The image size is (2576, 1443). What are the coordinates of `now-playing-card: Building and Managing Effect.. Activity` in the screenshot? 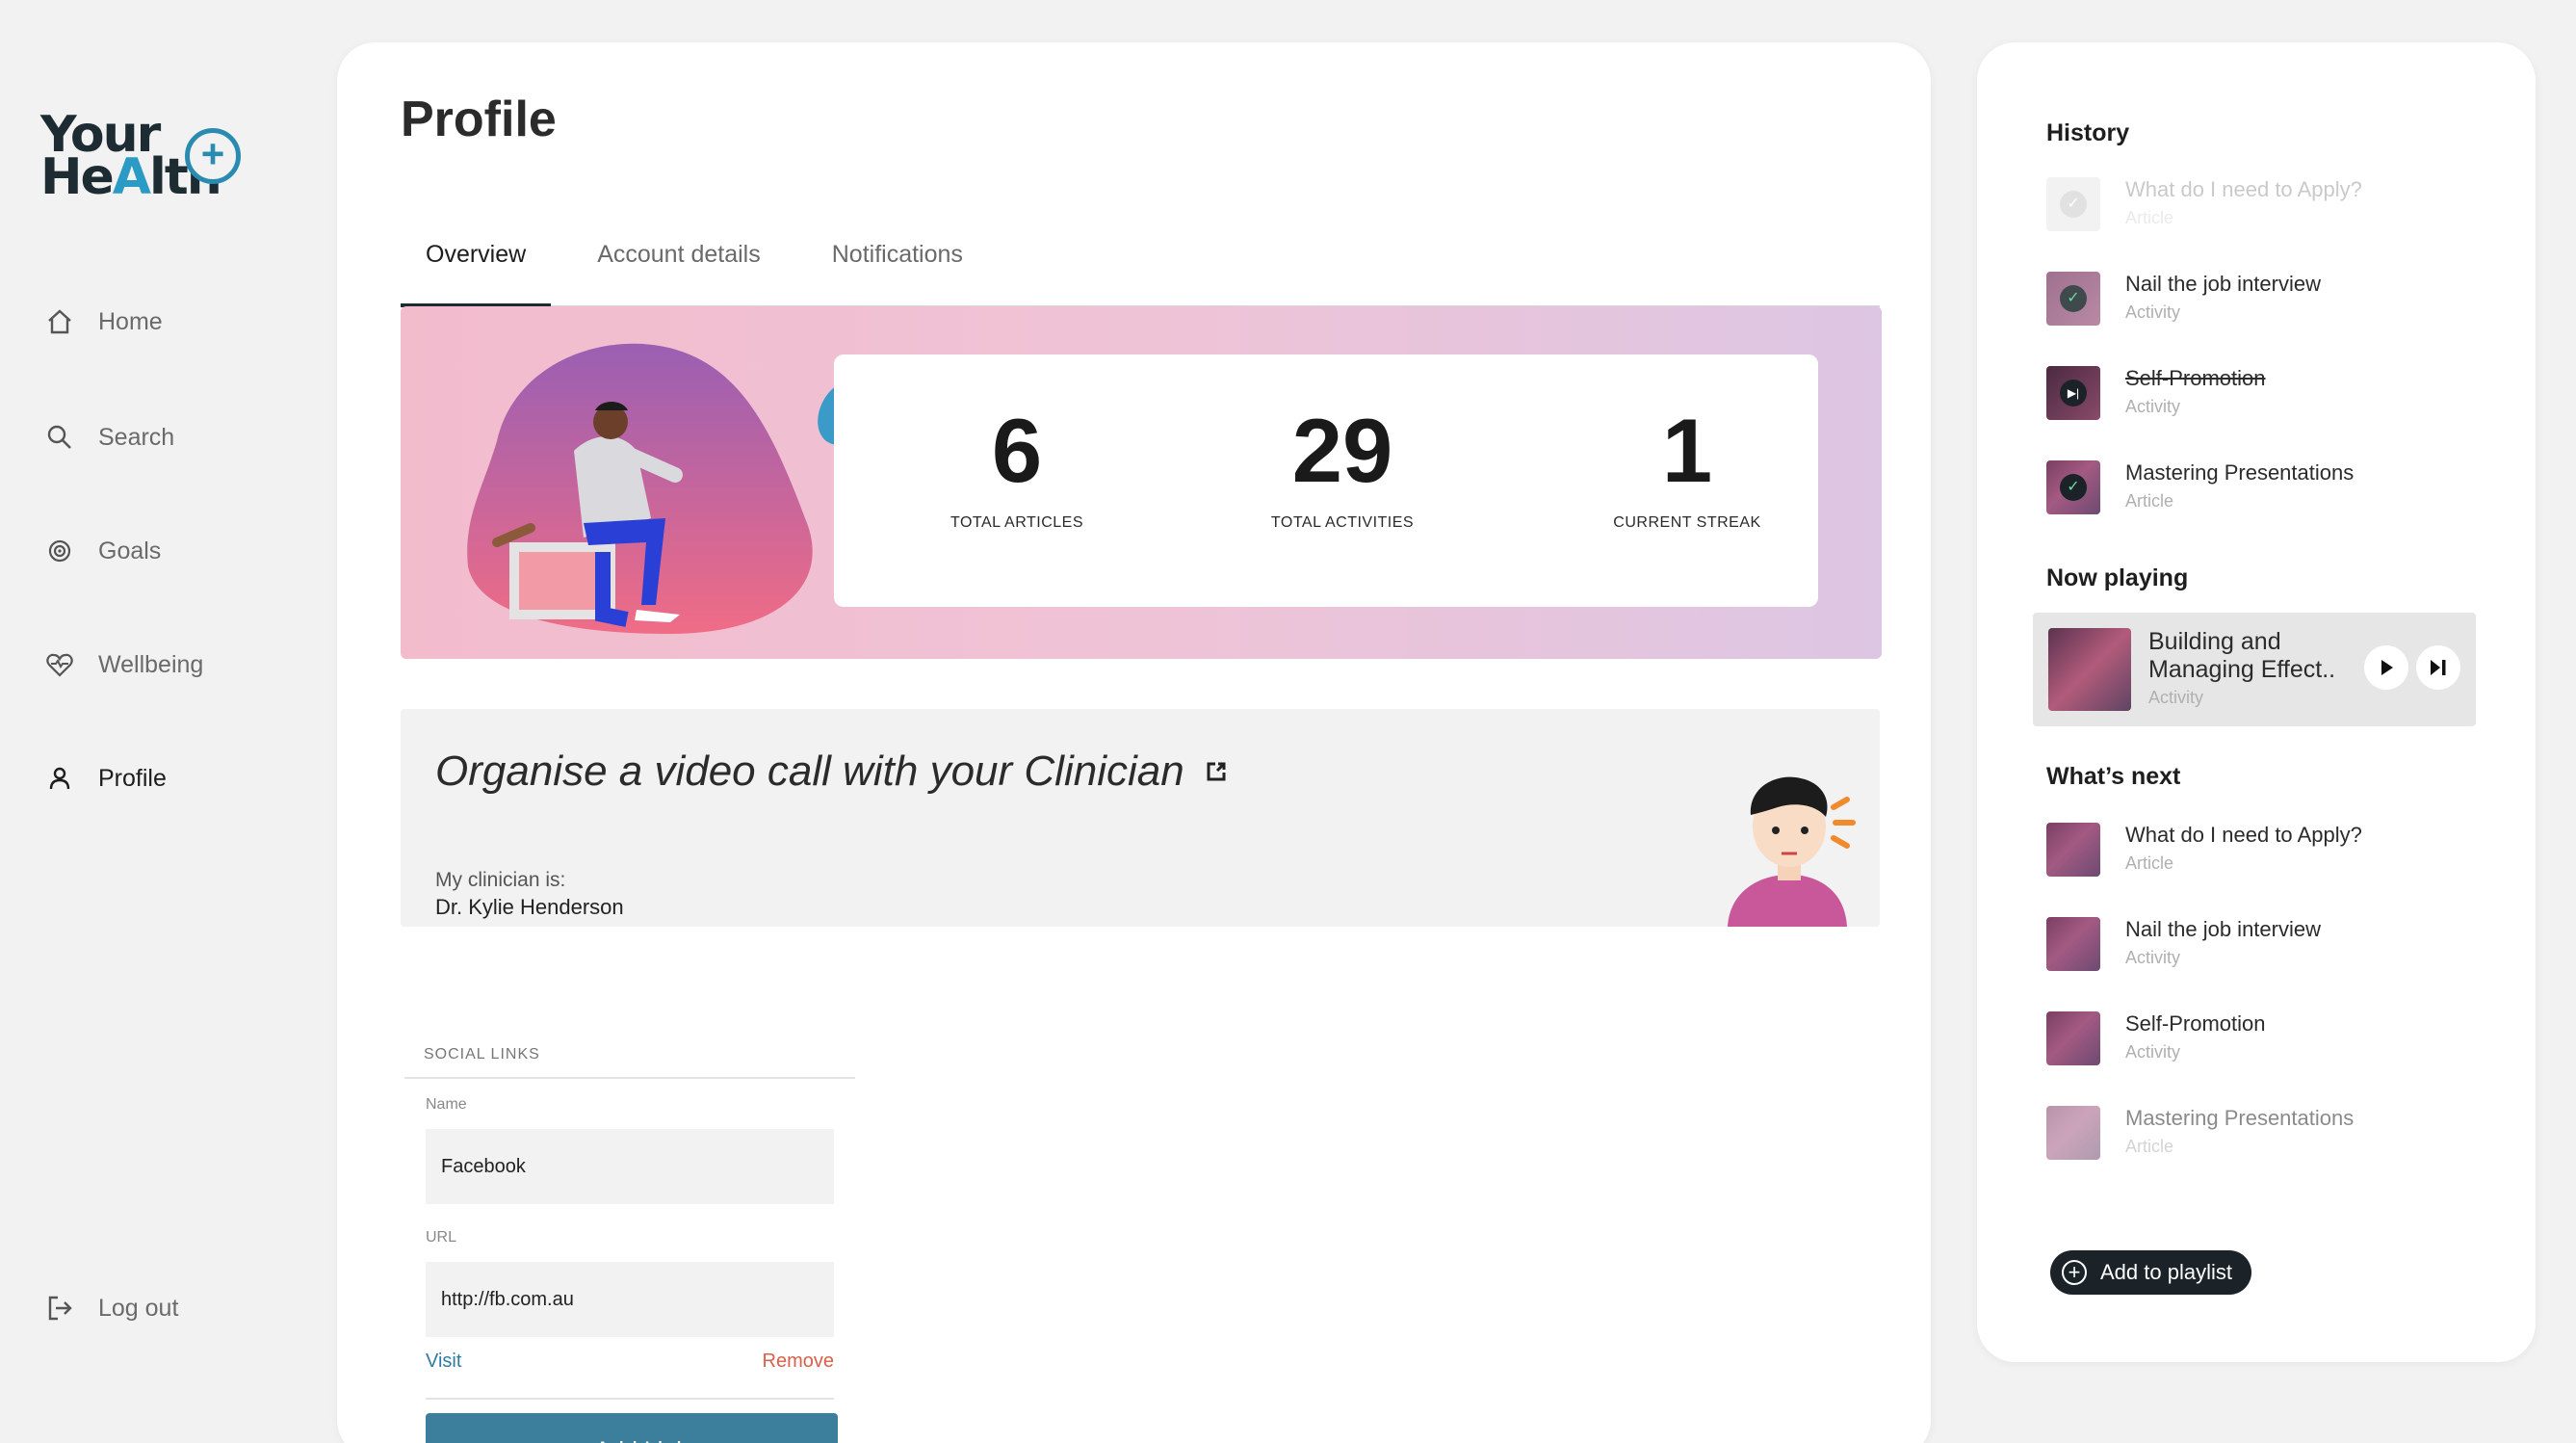 It's located at (2254, 669).